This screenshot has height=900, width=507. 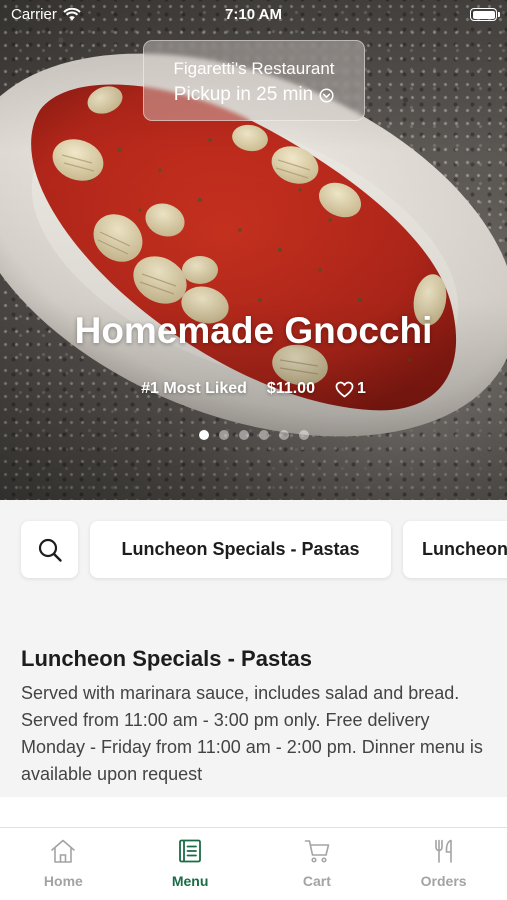 What do you see at coordinates (443, 851) in the screenshot?
I see `orders-icon` at bounding box center [443, 851].